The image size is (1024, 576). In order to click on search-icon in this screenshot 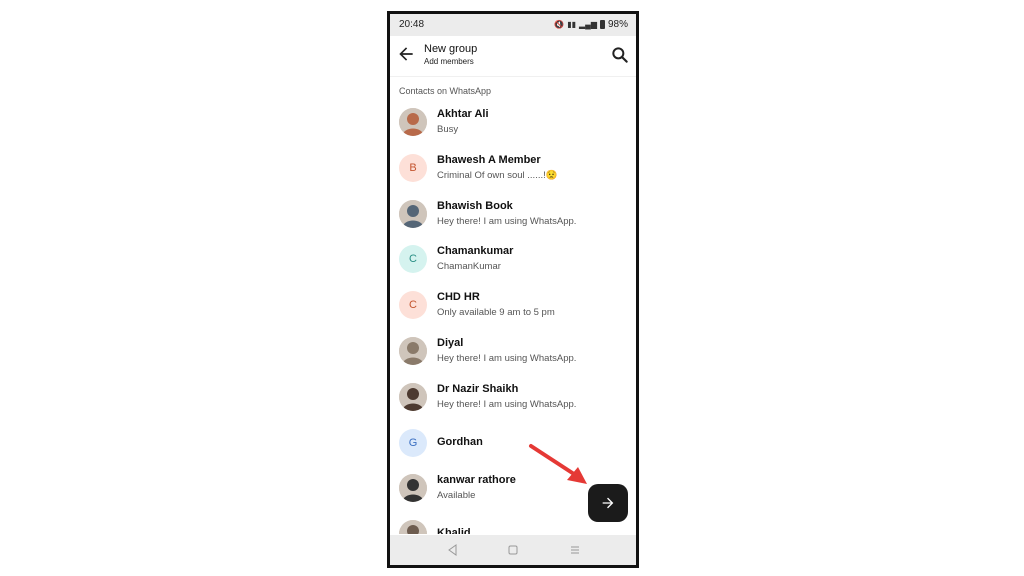, I will do `click(620, 55)`.